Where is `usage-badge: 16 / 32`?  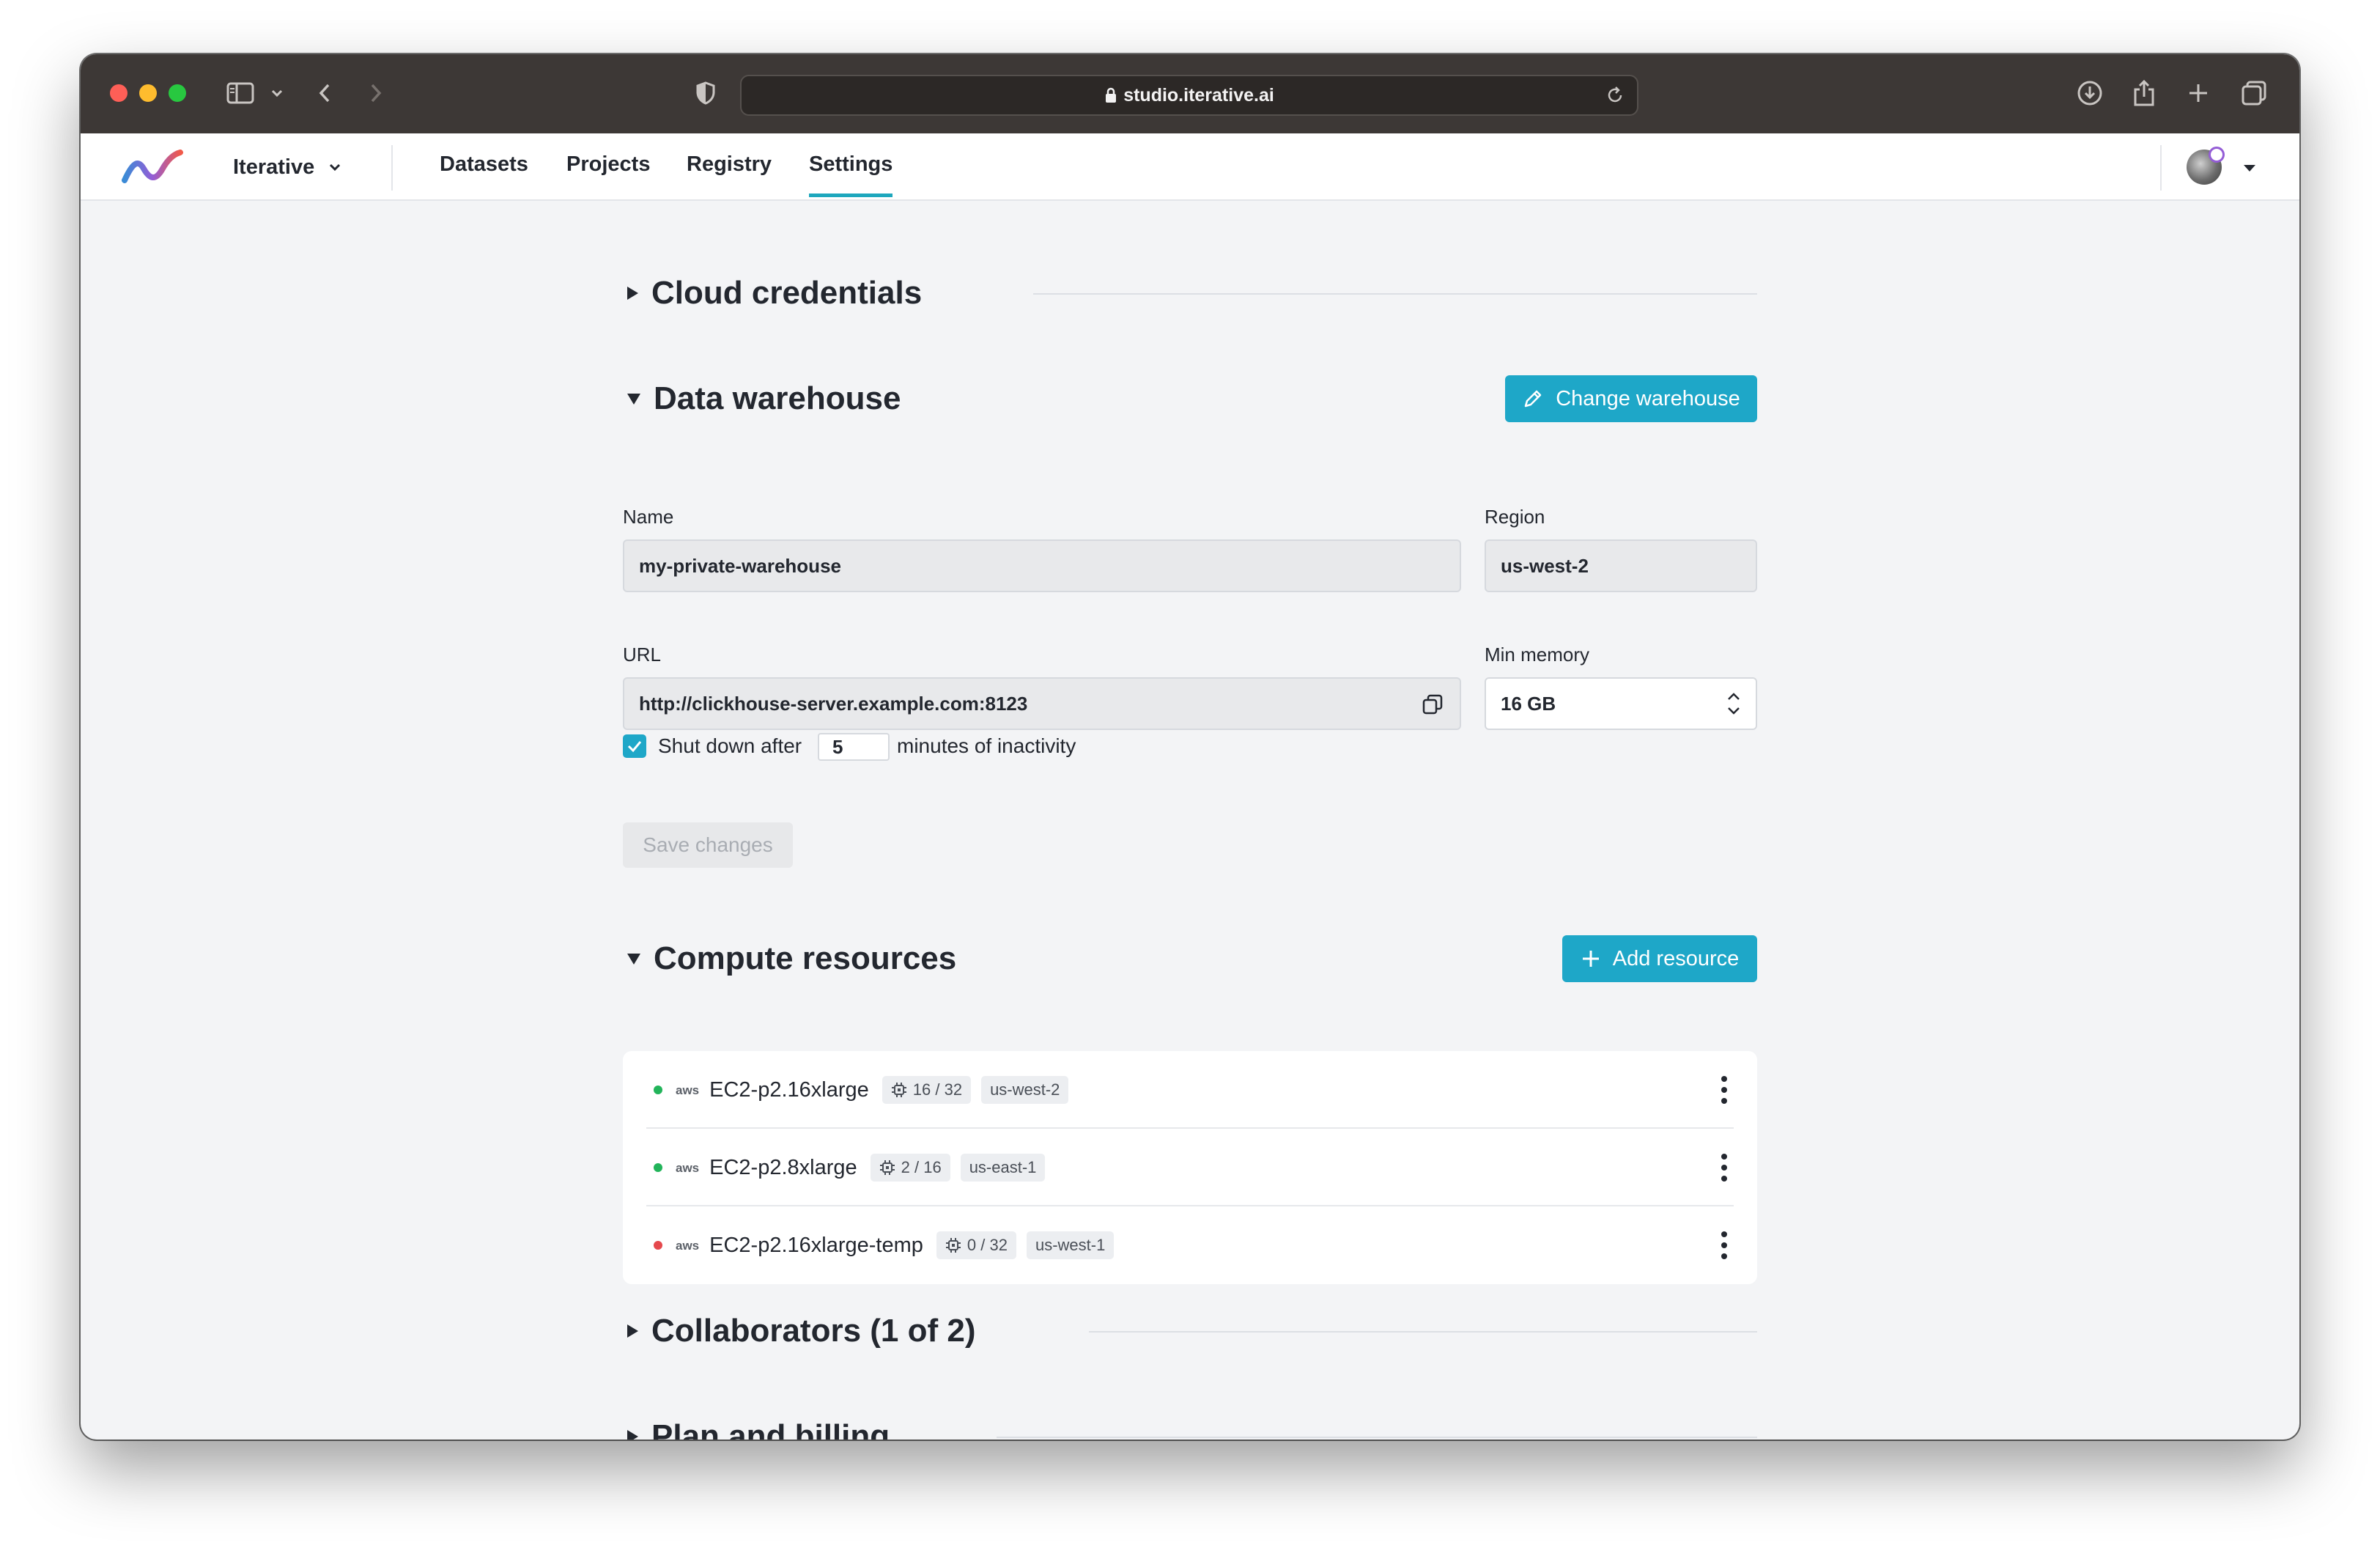
usage-badge: 16 / 32 is located at coordinates (927, 1090).